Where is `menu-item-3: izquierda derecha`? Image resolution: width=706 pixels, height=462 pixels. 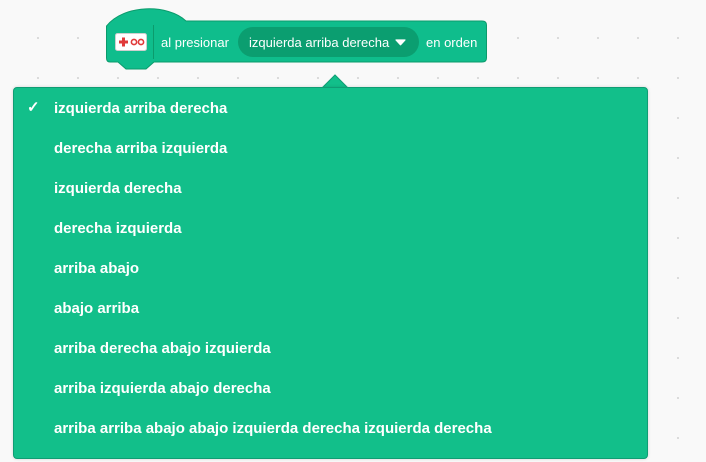
menu-item-3: izquierda derecha is located at coordinates (330, 188).